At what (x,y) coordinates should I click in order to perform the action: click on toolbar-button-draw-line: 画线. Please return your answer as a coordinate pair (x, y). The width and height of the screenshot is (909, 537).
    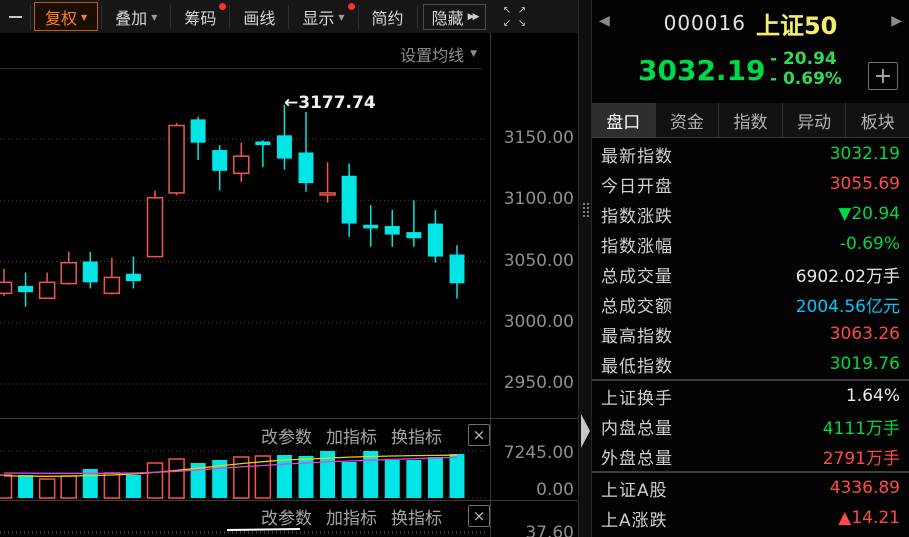
    Looking at the image, I should click on (259, 16).